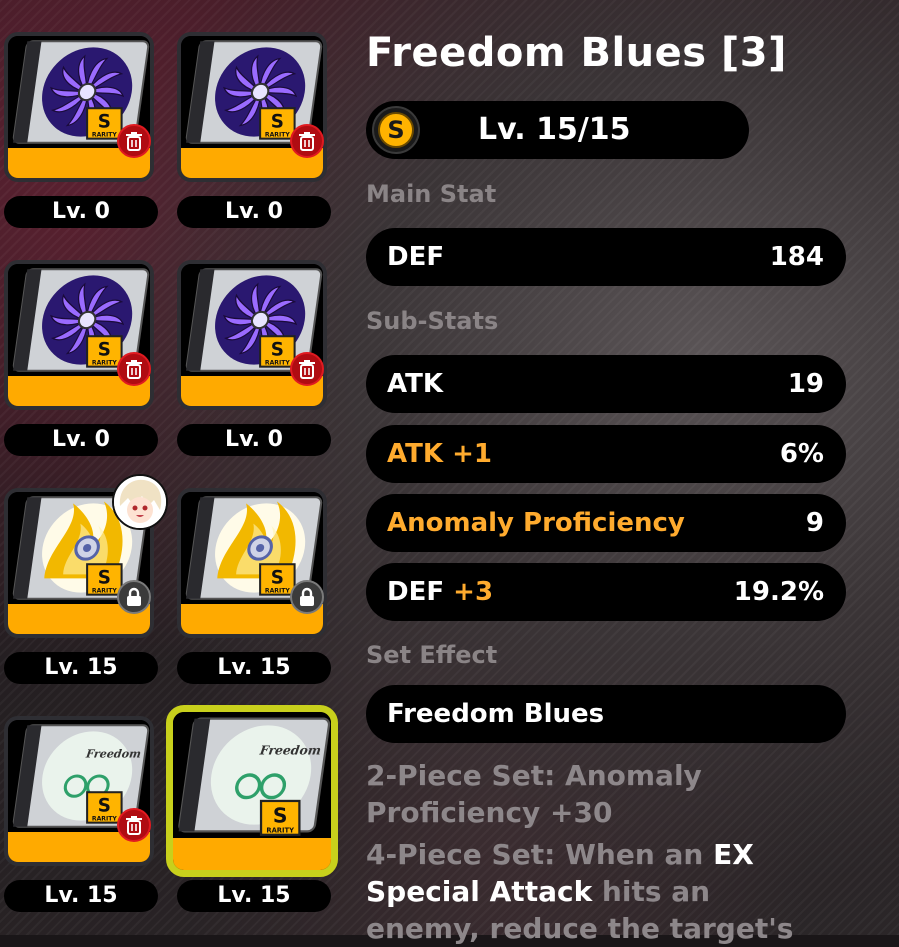 The image size is (899, 947). Describe the element at coordinates (416, 592) in the screenshot. I see `sub-stat-name-text: DEF` at that location.